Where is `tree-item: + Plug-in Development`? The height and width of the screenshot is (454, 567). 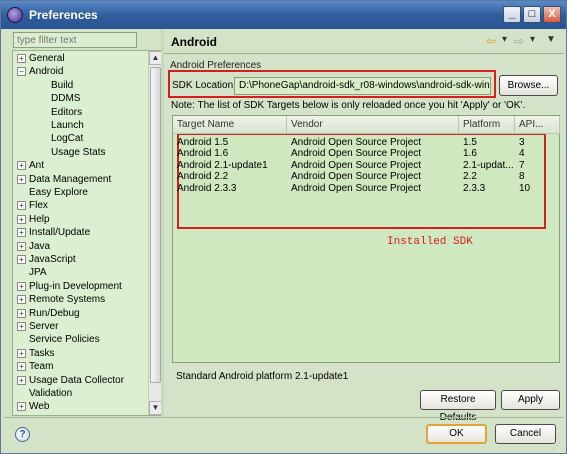 tree-item: + Plug-in Development is located at coordinates (69, 286).